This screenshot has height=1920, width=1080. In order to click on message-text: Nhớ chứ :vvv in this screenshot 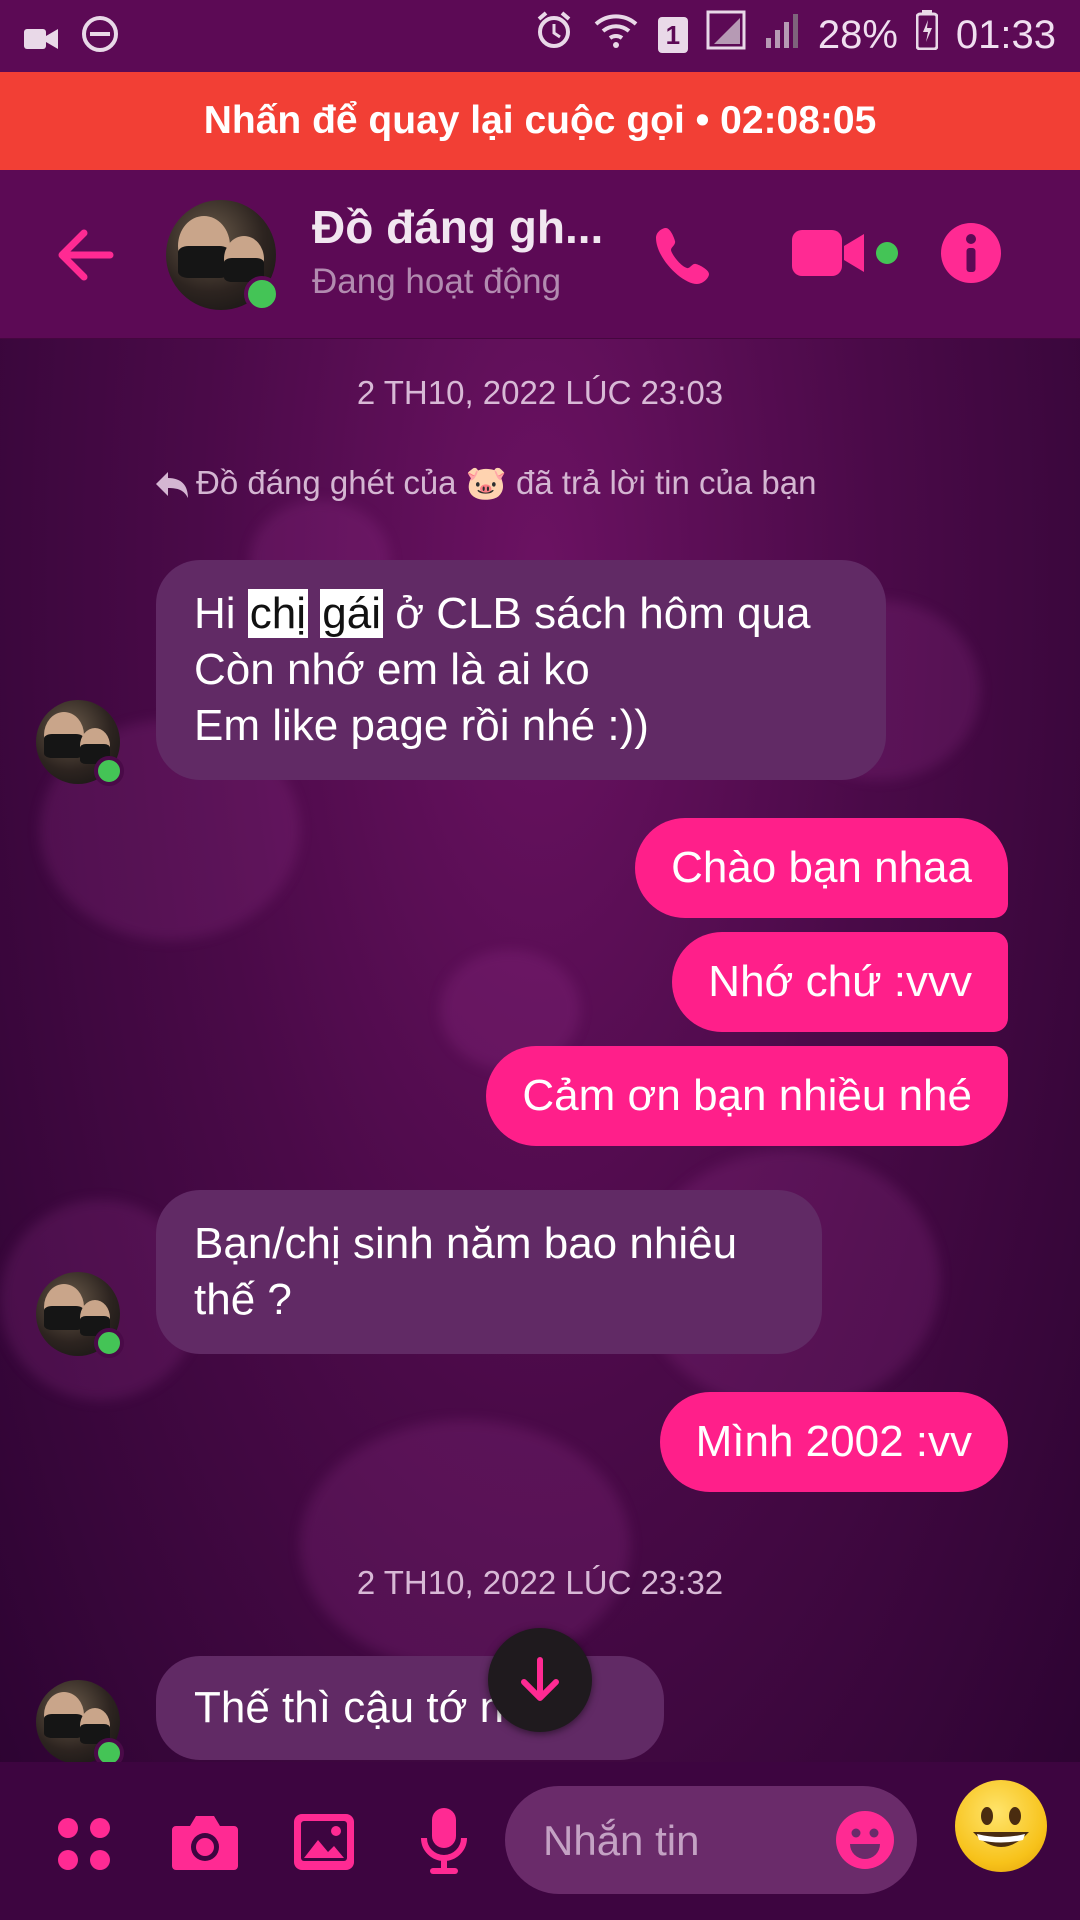, I will do `click(840, 981)`.